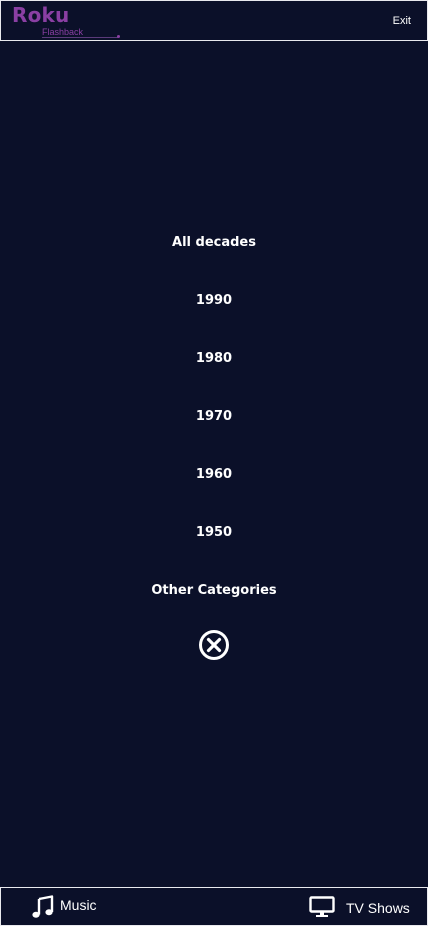 The image size is (428, 926). What do you see at coordinates (214, 906) in the screenshot?
I see `bottom-nav: Music TV Shows` at bounding box center [214, 906].